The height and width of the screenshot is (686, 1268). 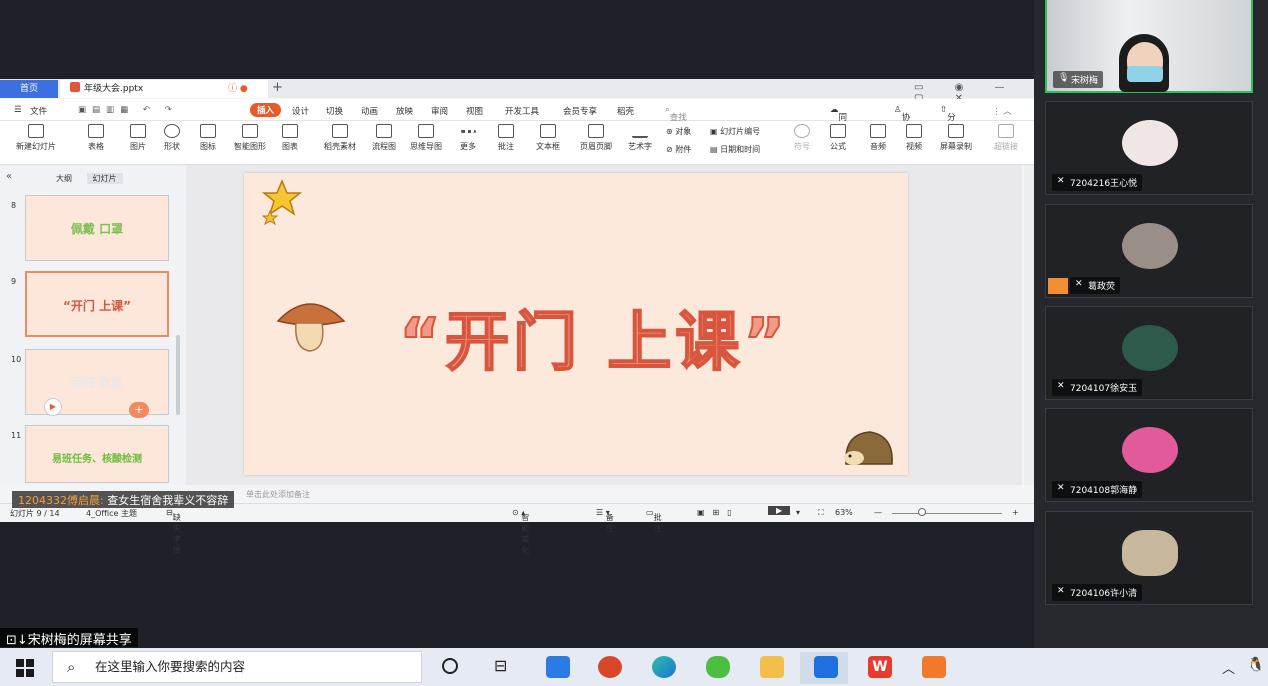 What do you see at coordinates (38, 111) in the screenshot?
I see `menu-file: 文件` at bounding box center [38, 111].